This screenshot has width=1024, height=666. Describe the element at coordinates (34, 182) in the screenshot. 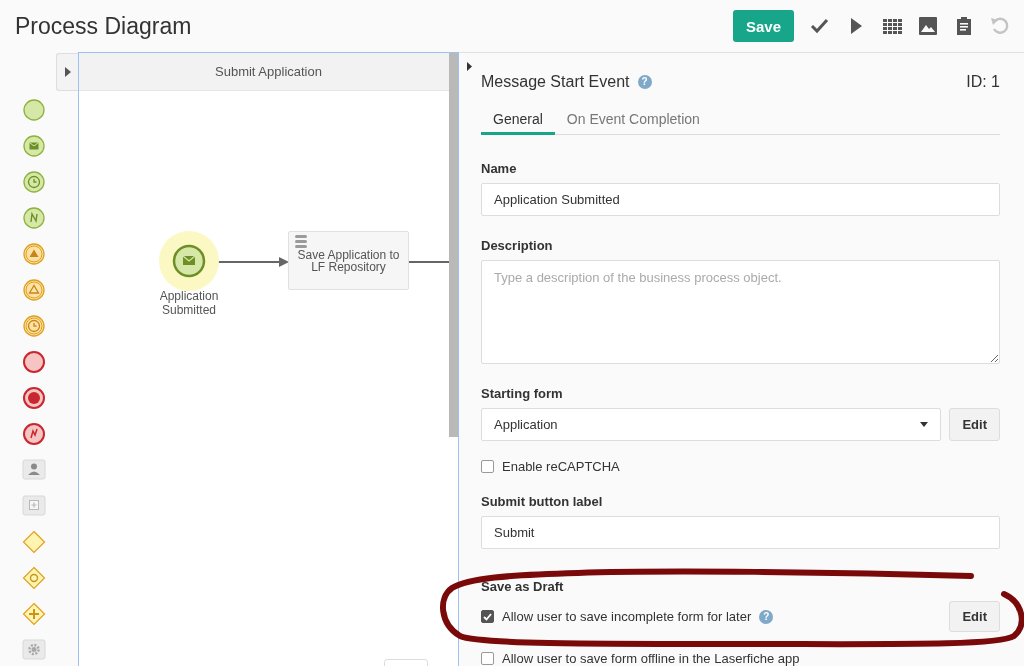

I see `timer-start-event-icon` at that location.